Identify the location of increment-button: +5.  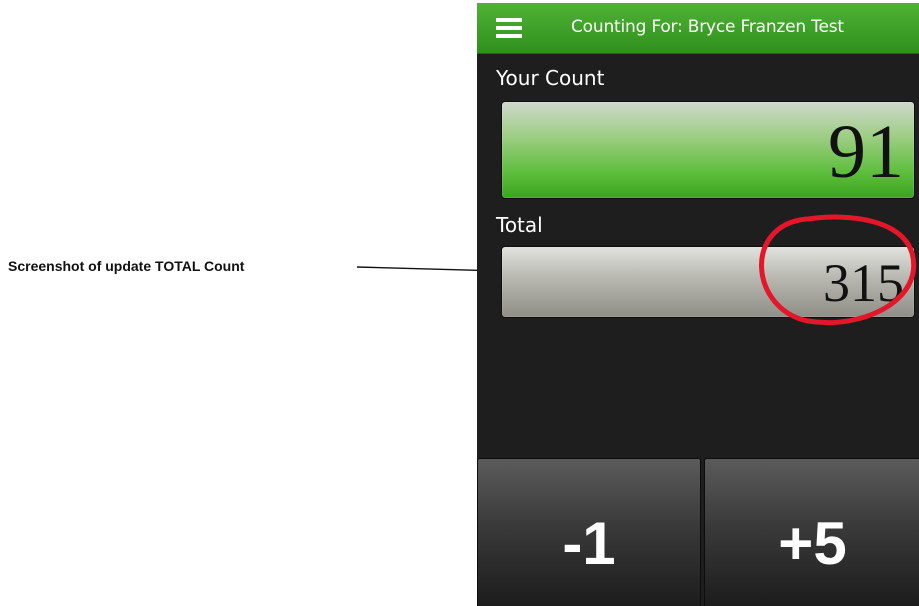
(811, 532).